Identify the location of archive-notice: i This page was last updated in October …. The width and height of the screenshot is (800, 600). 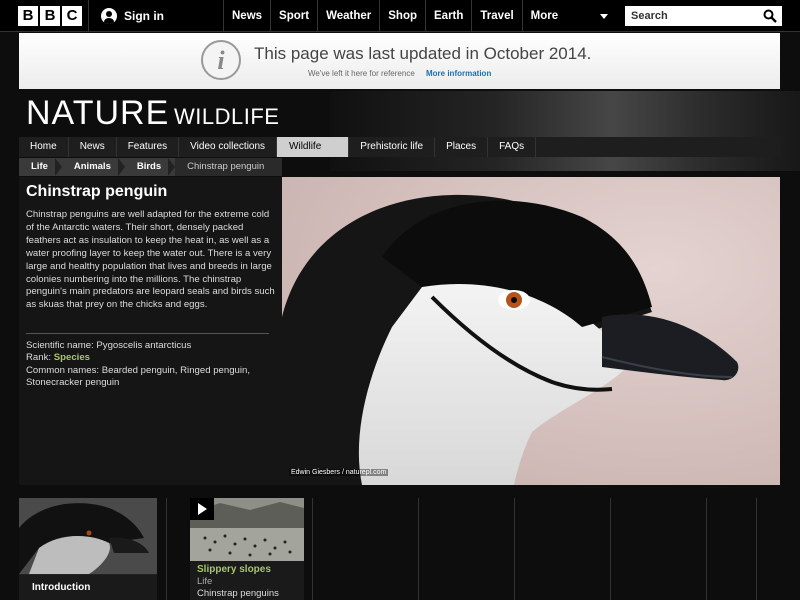
(399, 61).